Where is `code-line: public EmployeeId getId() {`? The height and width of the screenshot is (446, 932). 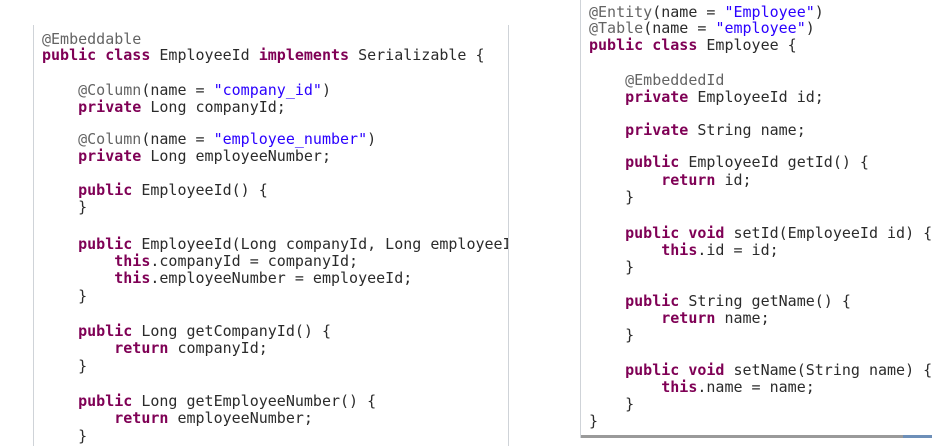 code-line: public EmployeeId getId() { is located at coordinates (729, 162).